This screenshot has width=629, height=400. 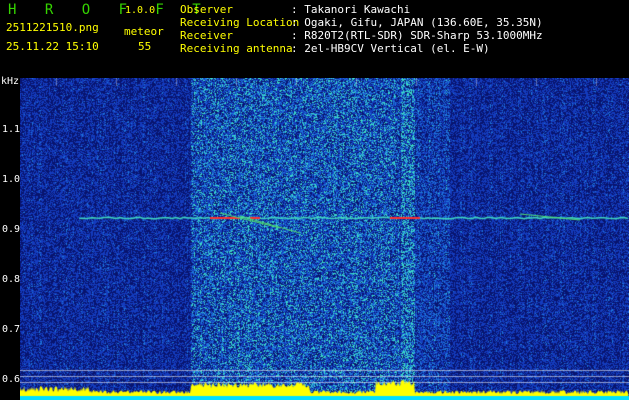 I want to click on meteor-count-value: 55, so click(x=145, y=46).